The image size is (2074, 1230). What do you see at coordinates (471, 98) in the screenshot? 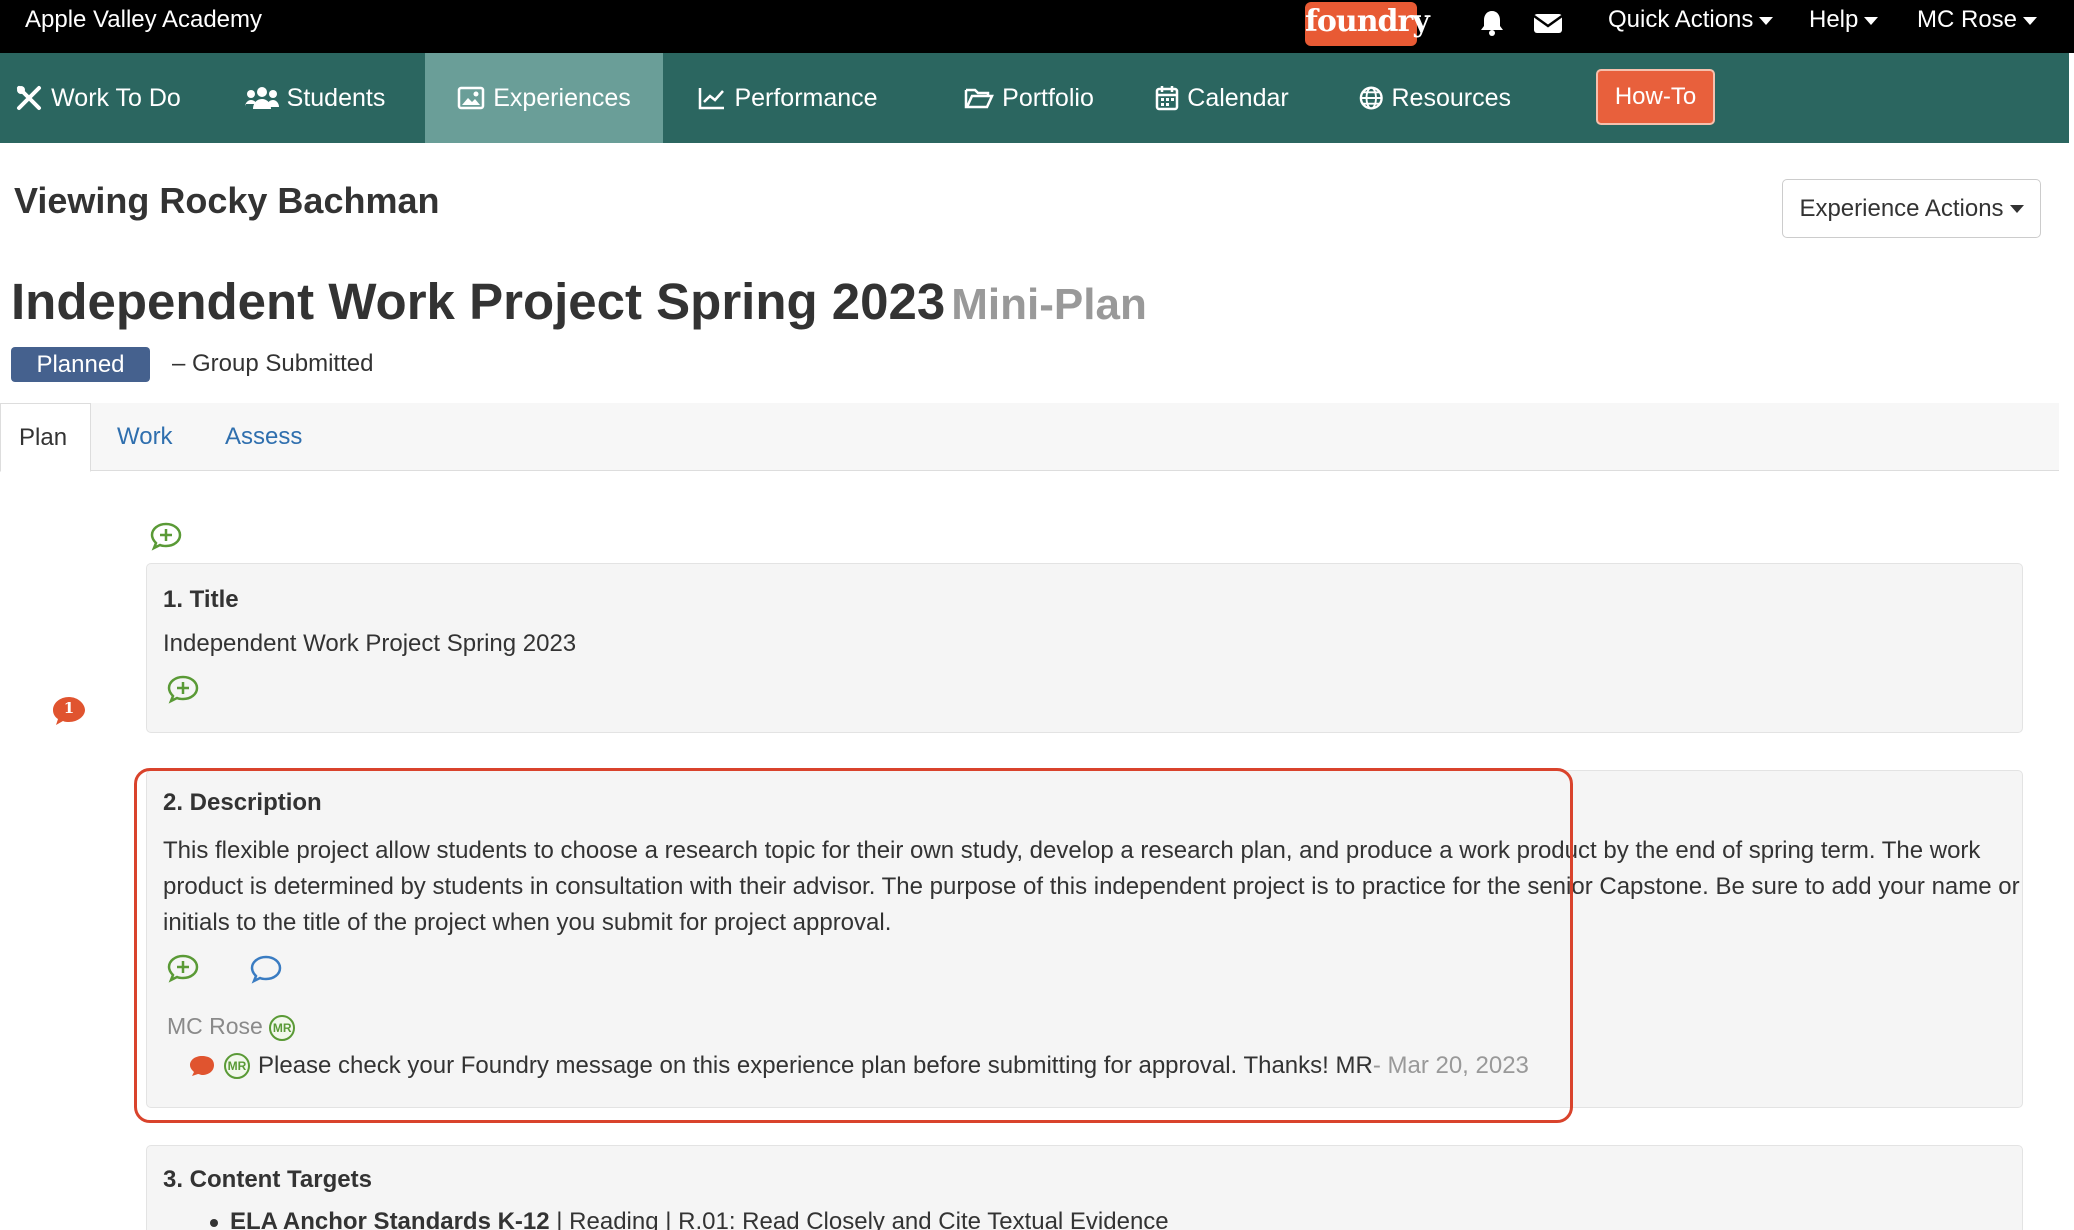
I see `image-icon` at bounding box center [471, 98].